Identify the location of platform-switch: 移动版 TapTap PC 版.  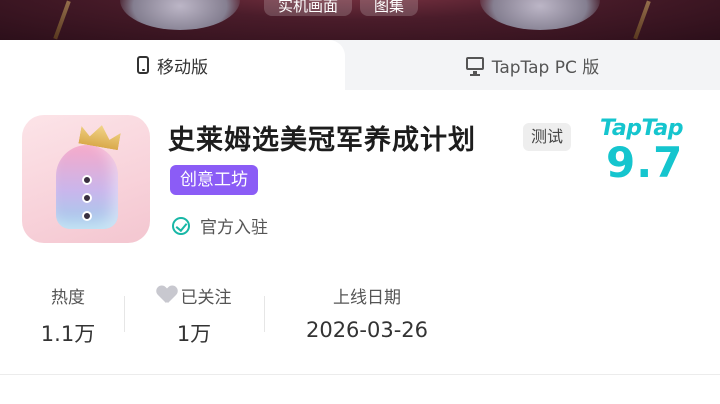
(360, 65).